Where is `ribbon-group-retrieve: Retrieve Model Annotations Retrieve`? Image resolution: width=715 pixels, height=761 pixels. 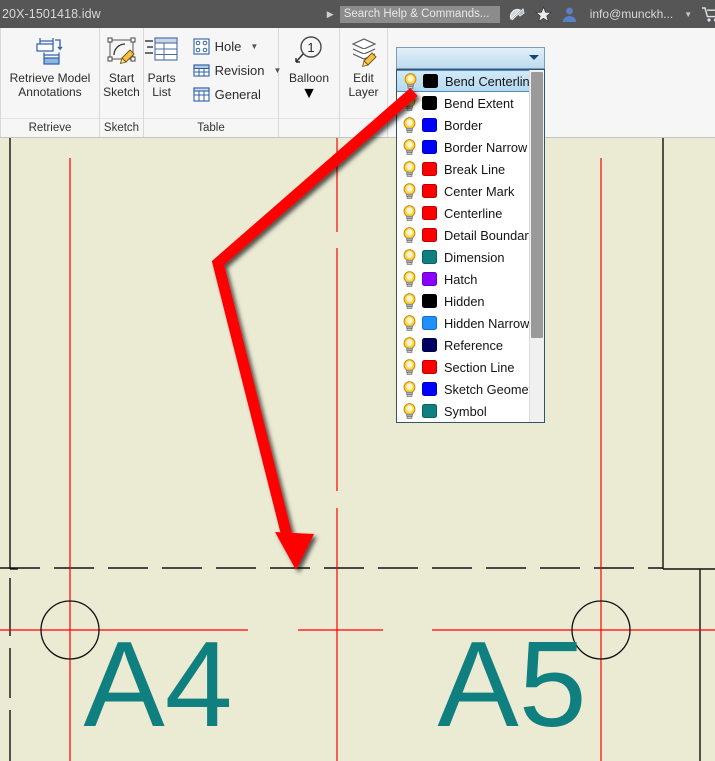 ribbon-group-retrieve: Retrieve Model Annotations Retrieve is located at coordinates (50, 82).